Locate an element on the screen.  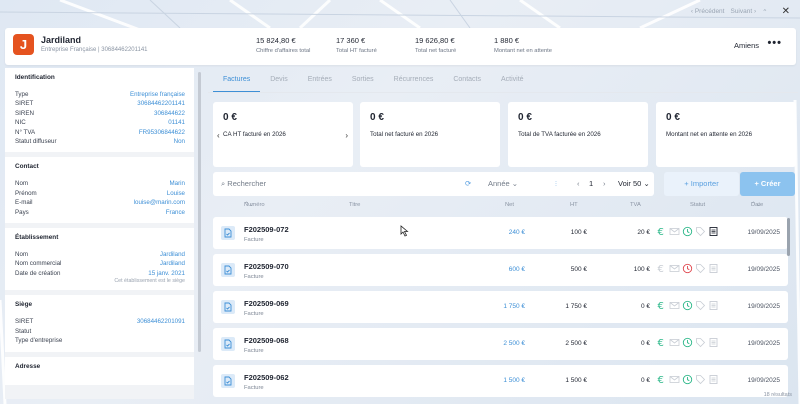
tab-factures: Factures is located at coordinates (237, 84).